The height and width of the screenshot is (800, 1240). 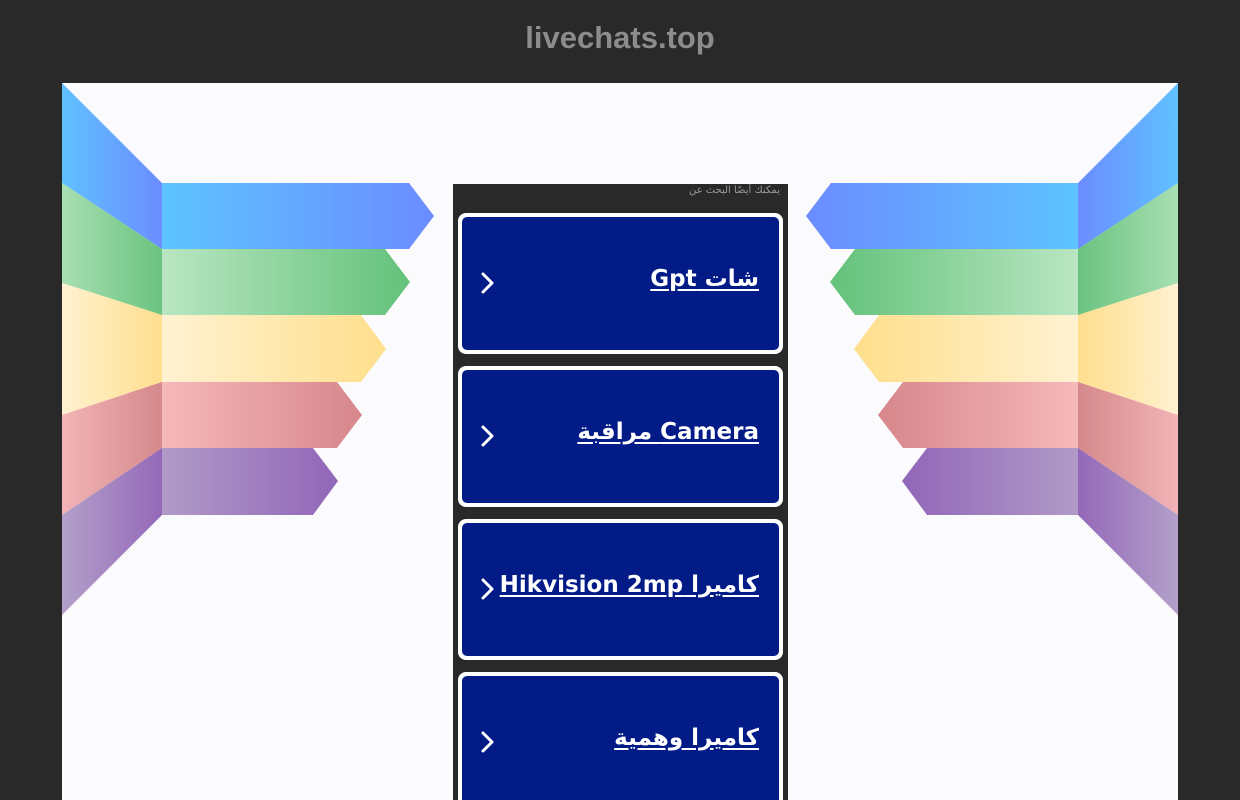 What do you see at coordinates (978, 415) in the screenshot?
I see `right-wing-band-red` at bounding box center [978, 415].